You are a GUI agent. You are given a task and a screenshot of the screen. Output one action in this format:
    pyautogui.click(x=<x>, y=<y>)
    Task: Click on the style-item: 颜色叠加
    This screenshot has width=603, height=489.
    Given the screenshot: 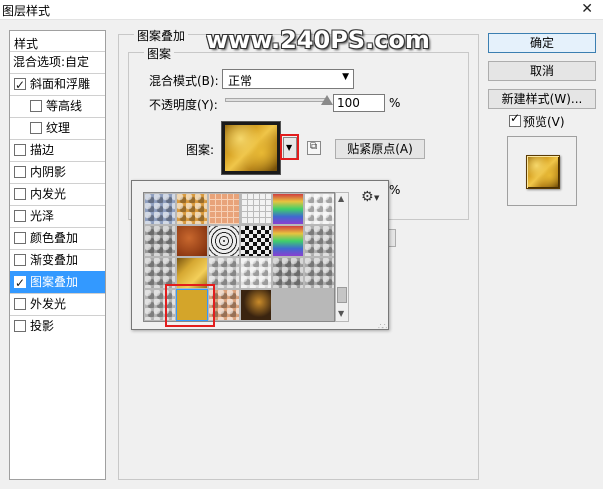 What is the action you would take?
    pyautogui.click(x=57, y=238)
    